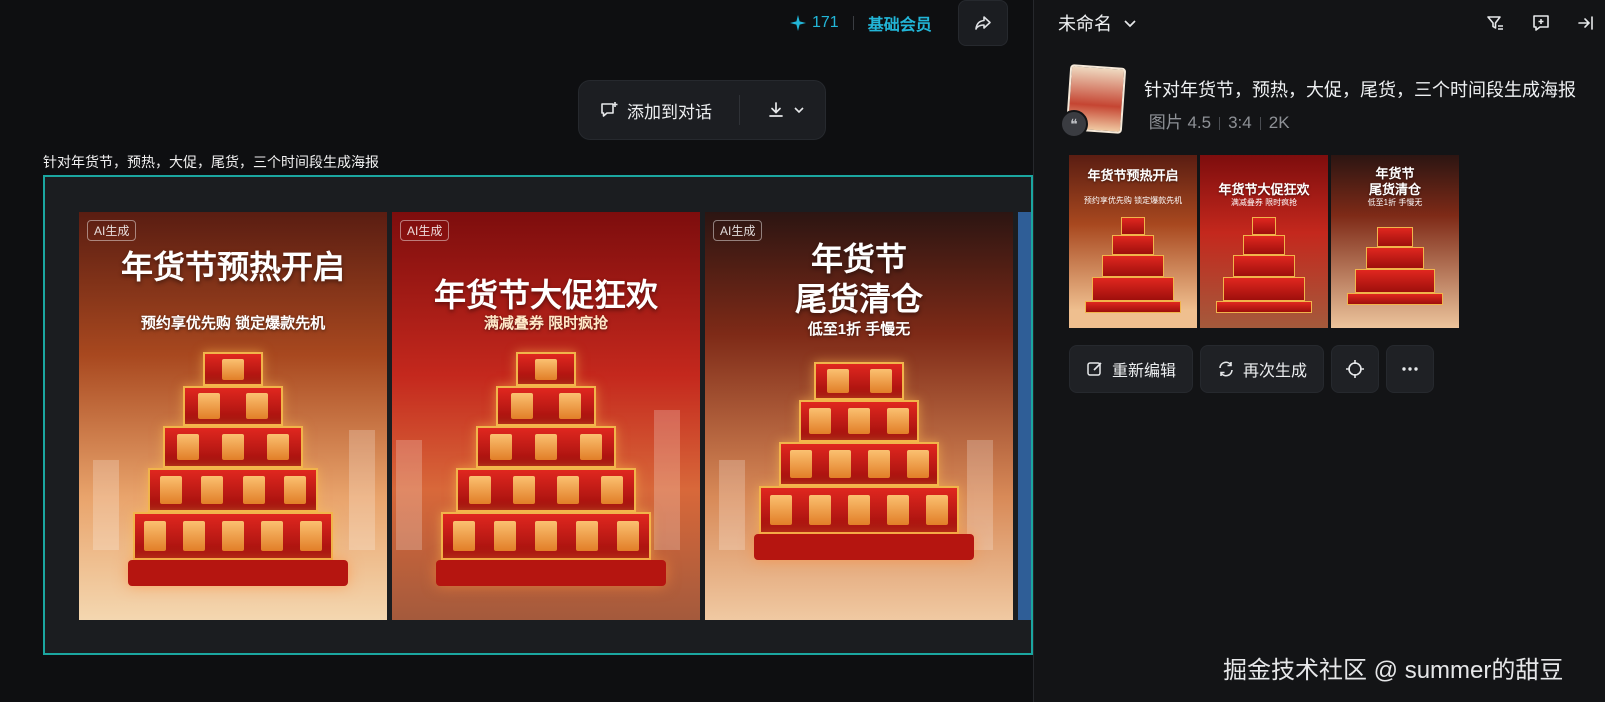 Image resolution: width=1605 pixels, height=702 pixels. Describe the element at coordinates (1180, 122) in the screenshot. I see `model-label: 图片 4.5` at that location.